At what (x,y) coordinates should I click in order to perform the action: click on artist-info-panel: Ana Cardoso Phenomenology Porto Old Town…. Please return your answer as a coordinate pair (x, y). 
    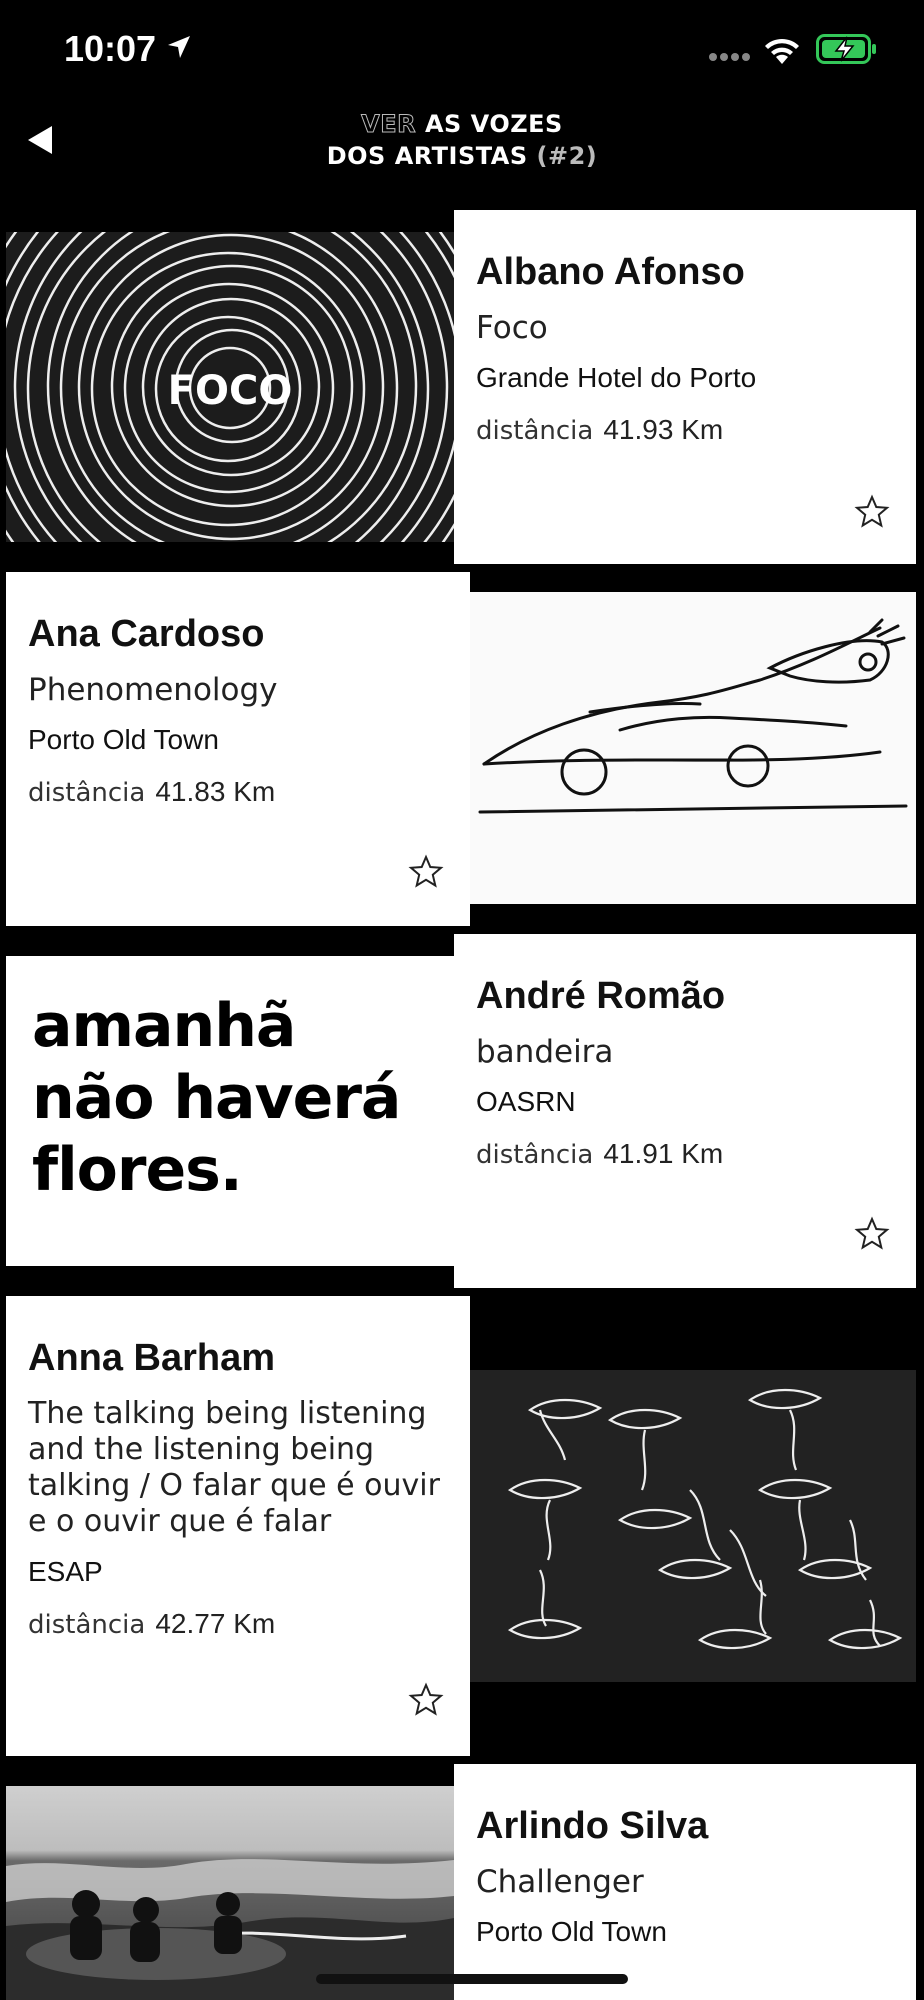
    Looking at the image, I should click on (238, 749).